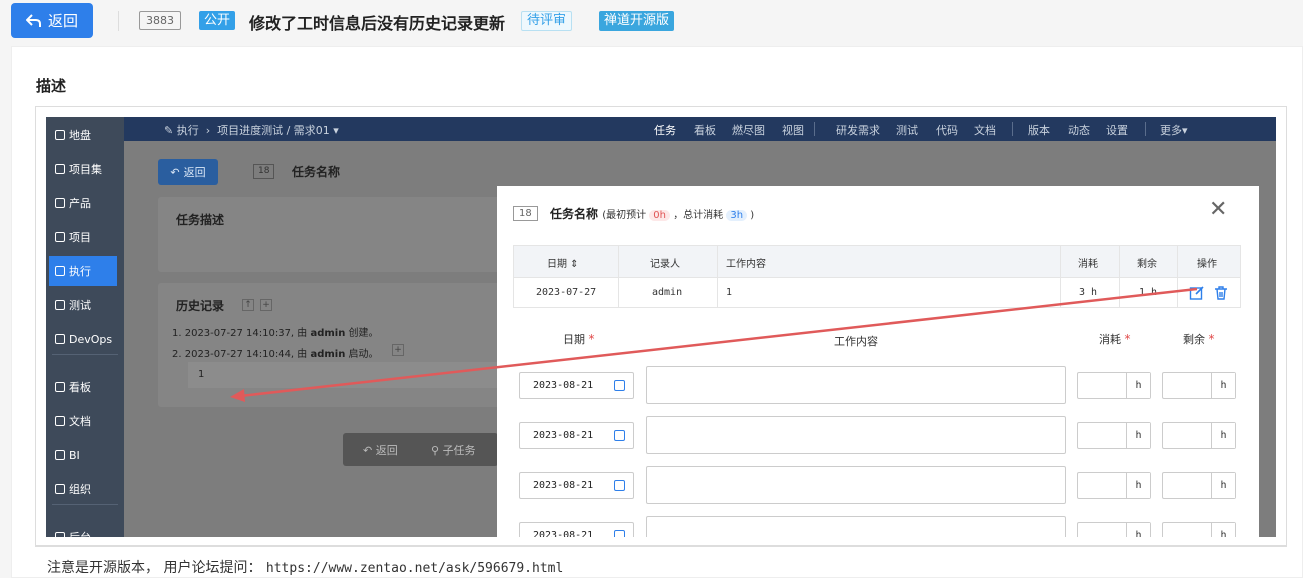 The image size is (1303, 578). Describe the element at coordinates (237, 395) in the screenshot. I see `arrow-head` at that location.